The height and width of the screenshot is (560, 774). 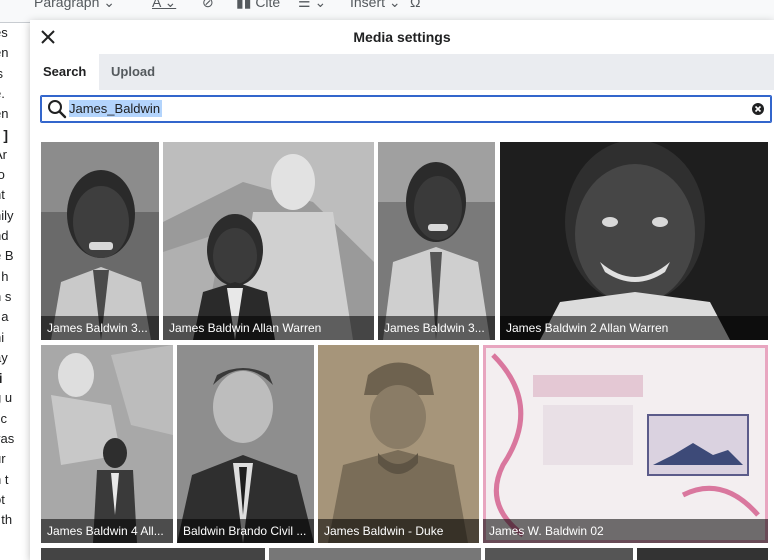 What do you see at coordinates (7, 256) in the screenshot?
I see `article-text-line: e B` at bounding box center [7, 256].